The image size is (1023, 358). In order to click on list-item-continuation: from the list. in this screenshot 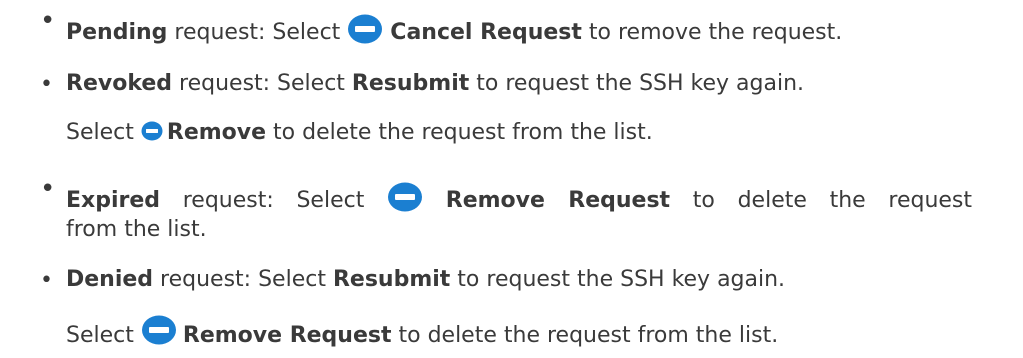, I will do `click(136, 229)`.